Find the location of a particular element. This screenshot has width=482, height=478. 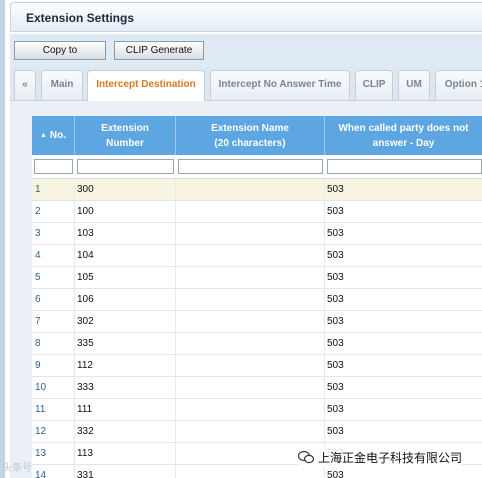

table-row: 1 300 503 is located at coordinates (257, 190).